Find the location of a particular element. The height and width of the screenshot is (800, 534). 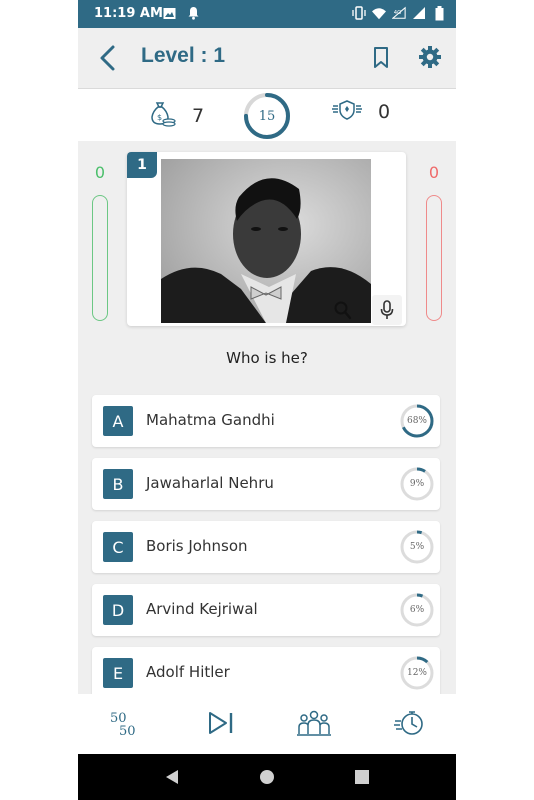

option-text: Jawaharlal Nehru is located at coordinates (210, 483).